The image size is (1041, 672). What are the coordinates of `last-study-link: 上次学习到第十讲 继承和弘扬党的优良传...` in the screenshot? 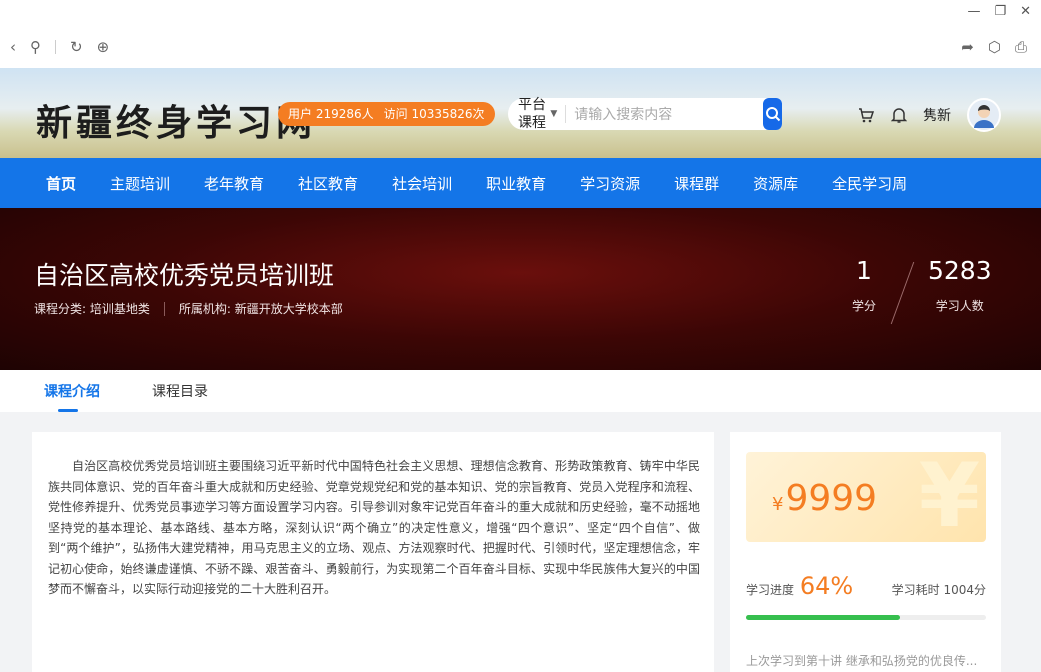 It's located at (861, 660).